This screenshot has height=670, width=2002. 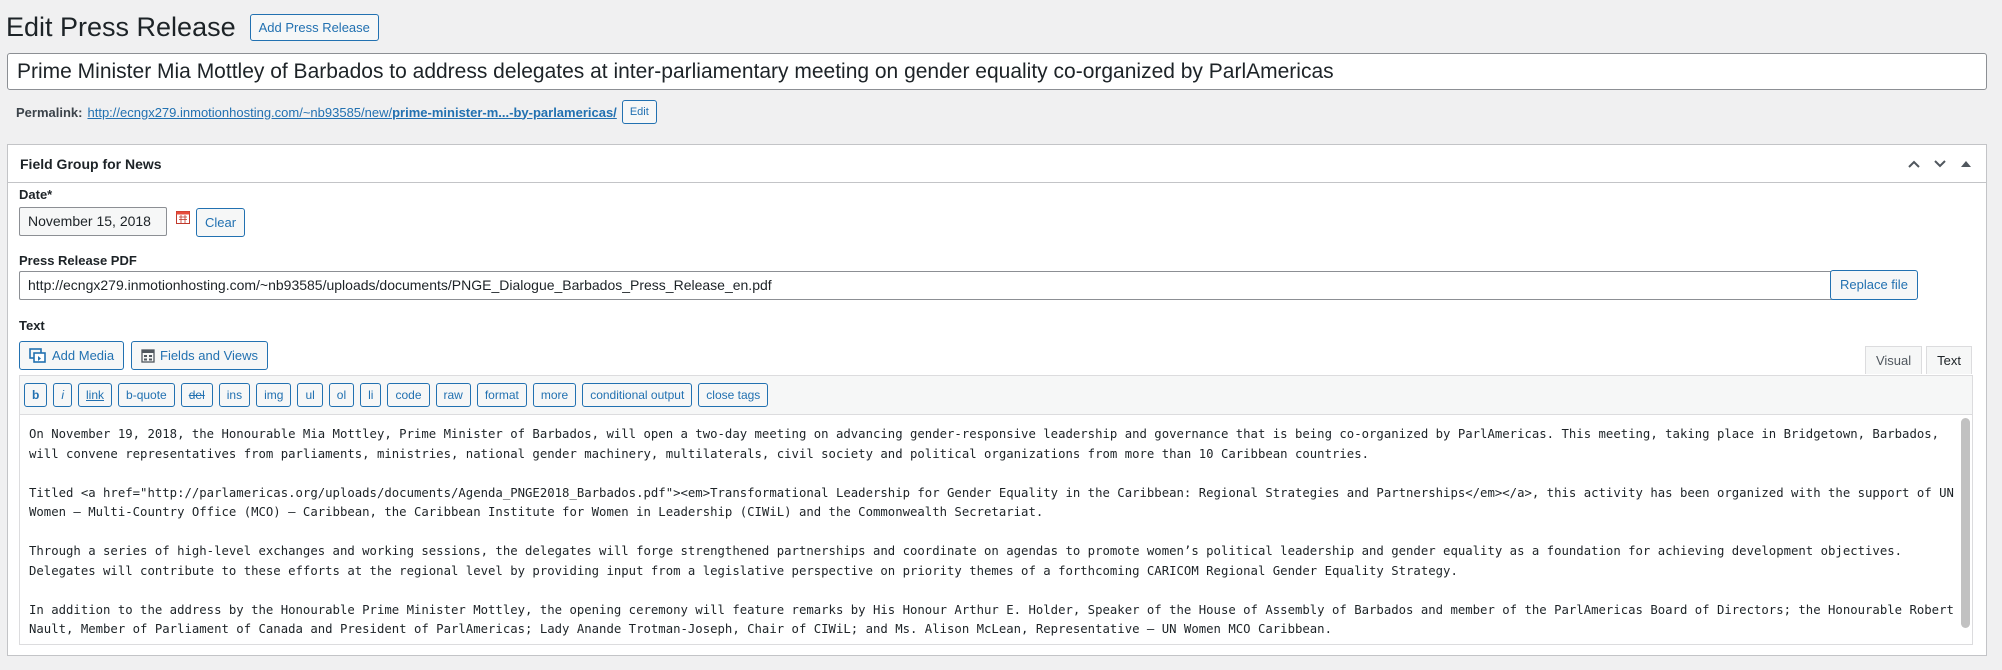 What do you see at coordinates (95, 395) in the screenshot?
I see `qt-link-button: link` at bounding box center [95, 395].